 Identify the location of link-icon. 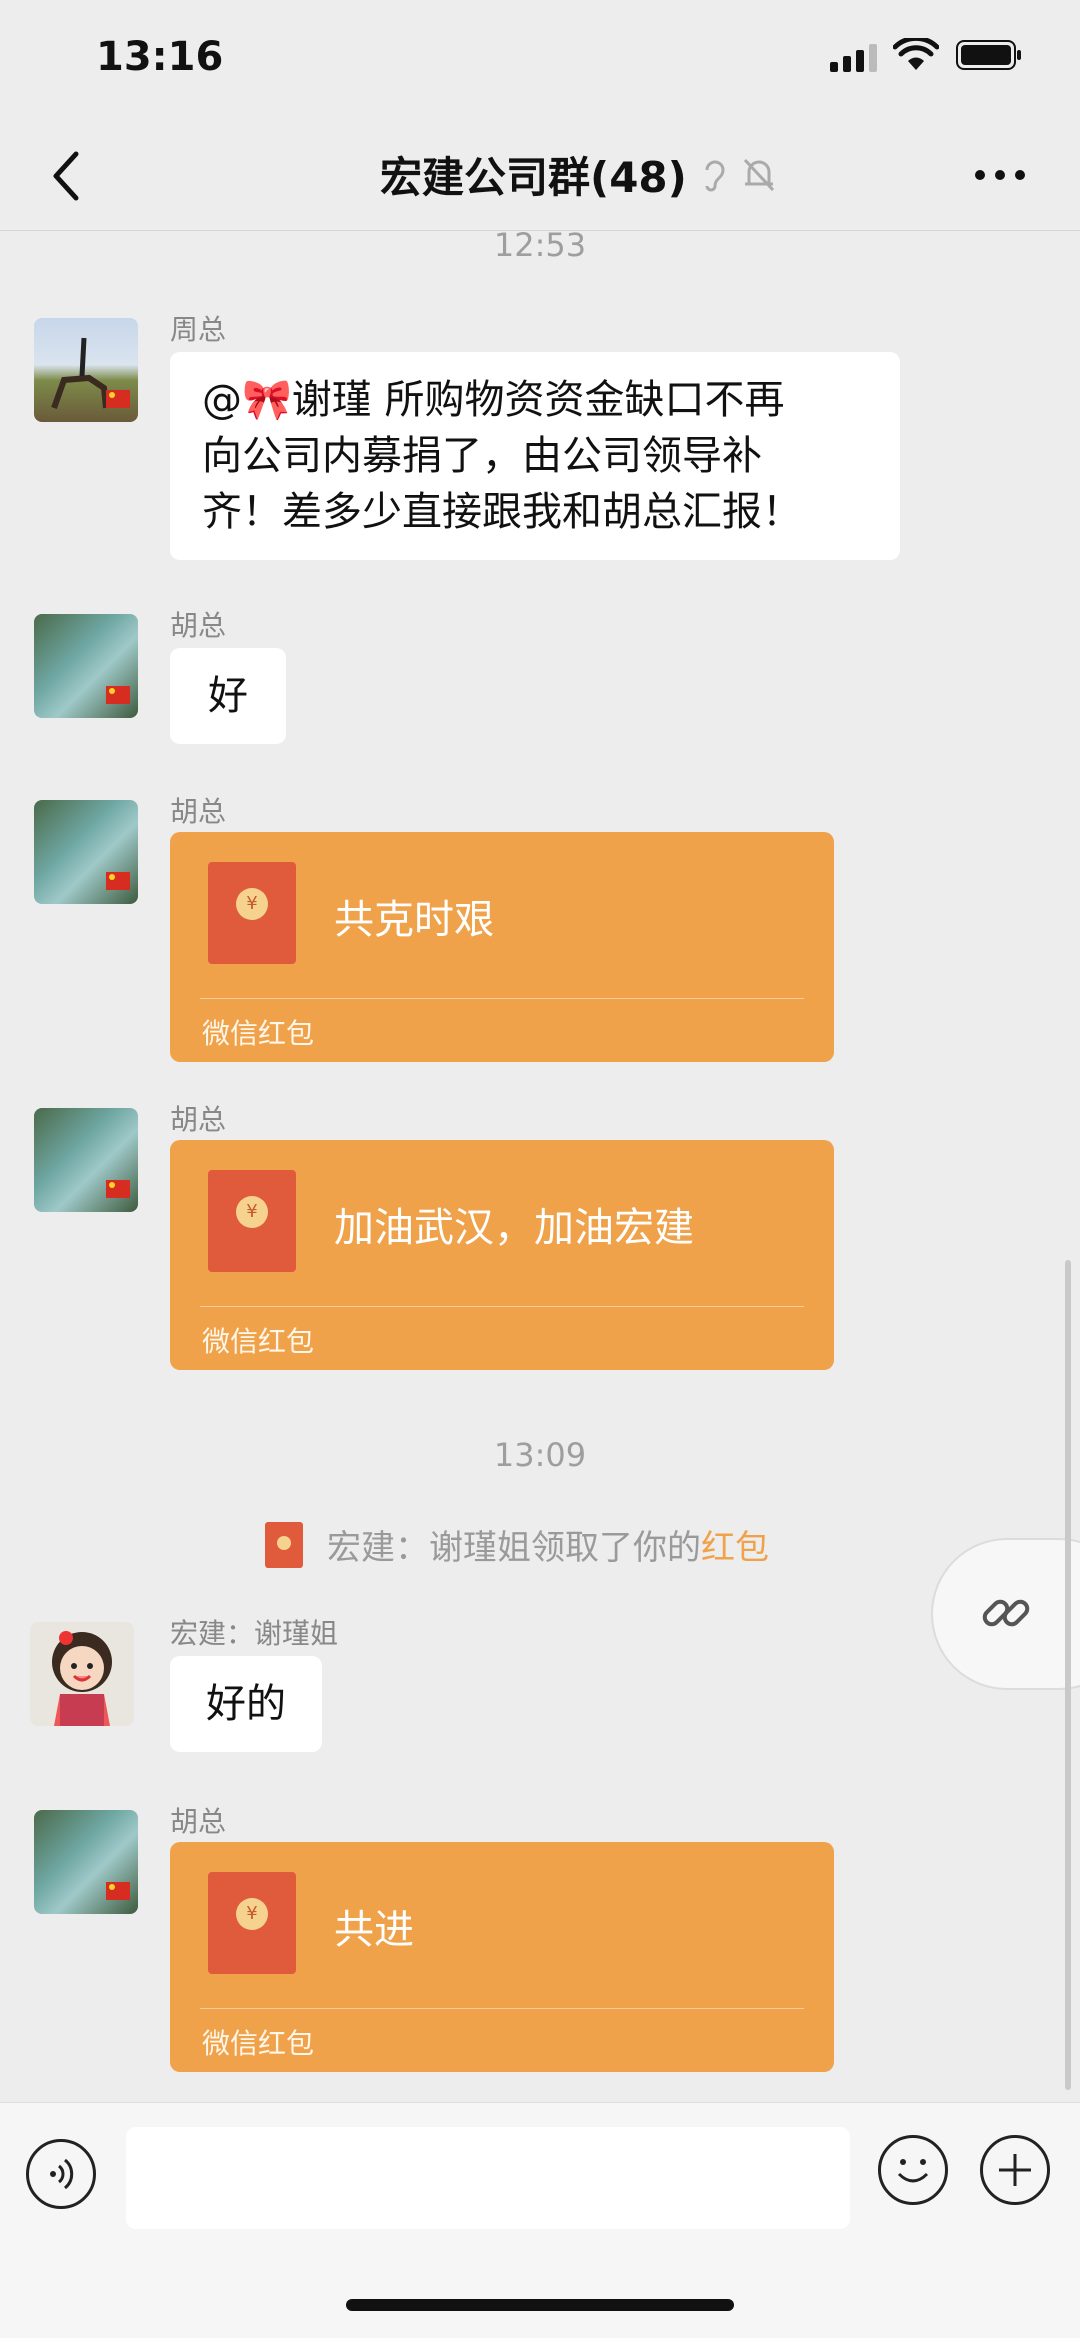
(1006, 1613).